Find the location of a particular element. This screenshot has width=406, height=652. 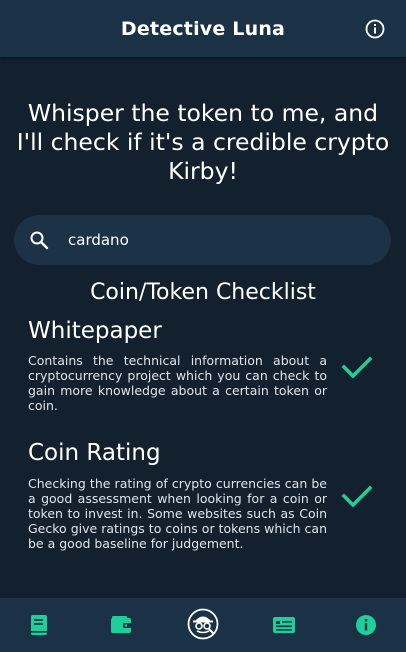

book-icon is located at coordinates (39, 625).